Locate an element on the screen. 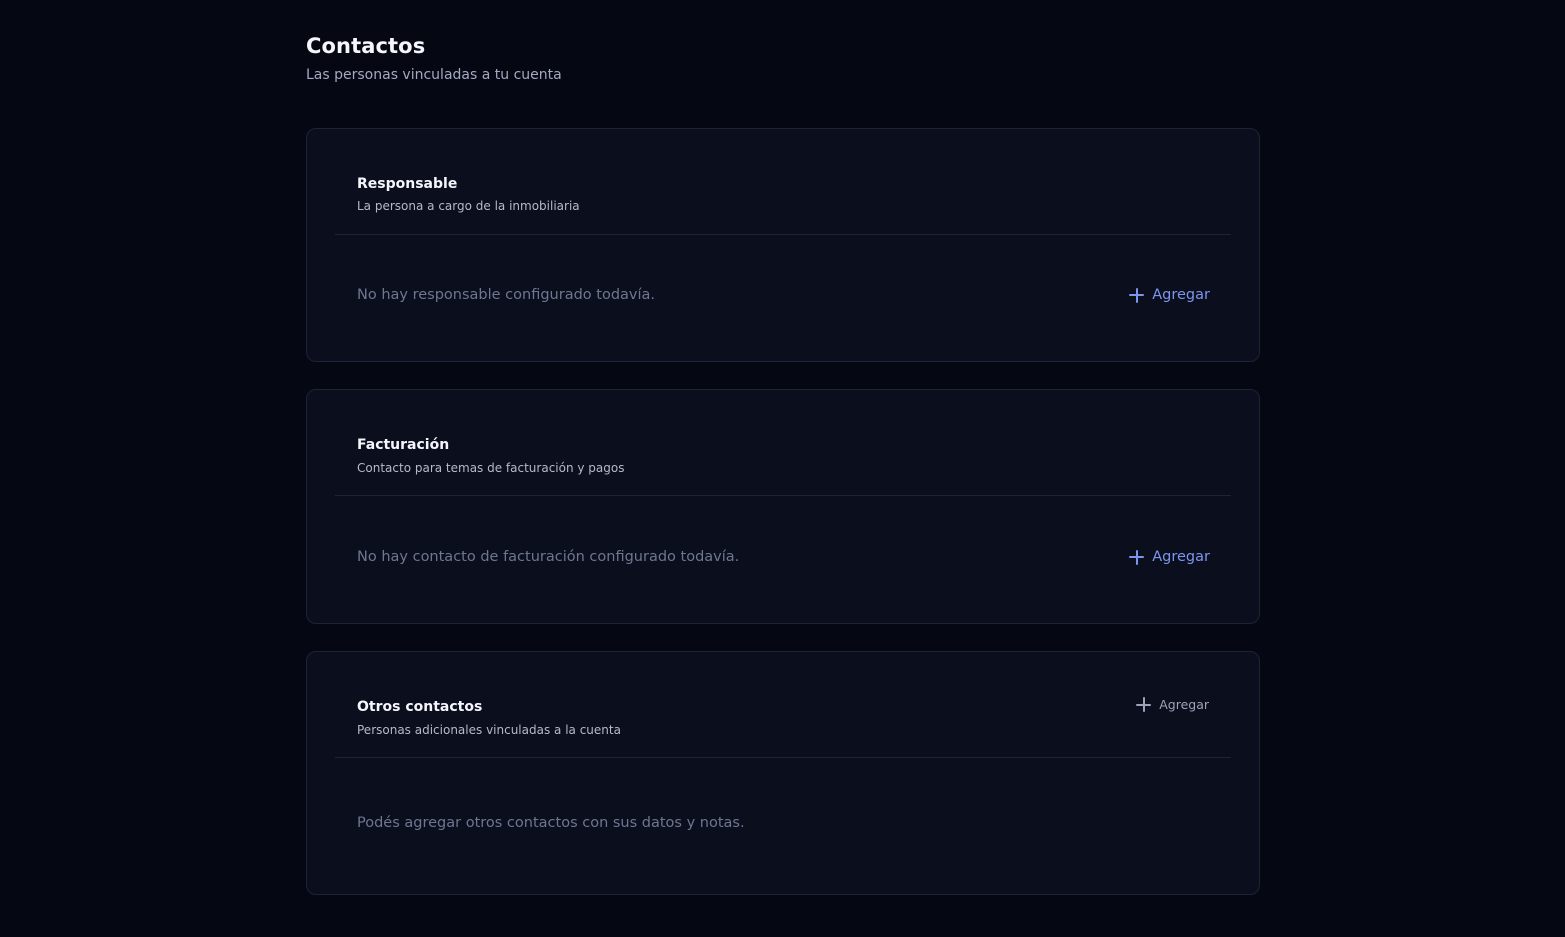 Image resolution: width=1565 pixels, height=937 pixels. card-description: La persona a cargo de la inmobiliaria is located at coordinates (468, 206).